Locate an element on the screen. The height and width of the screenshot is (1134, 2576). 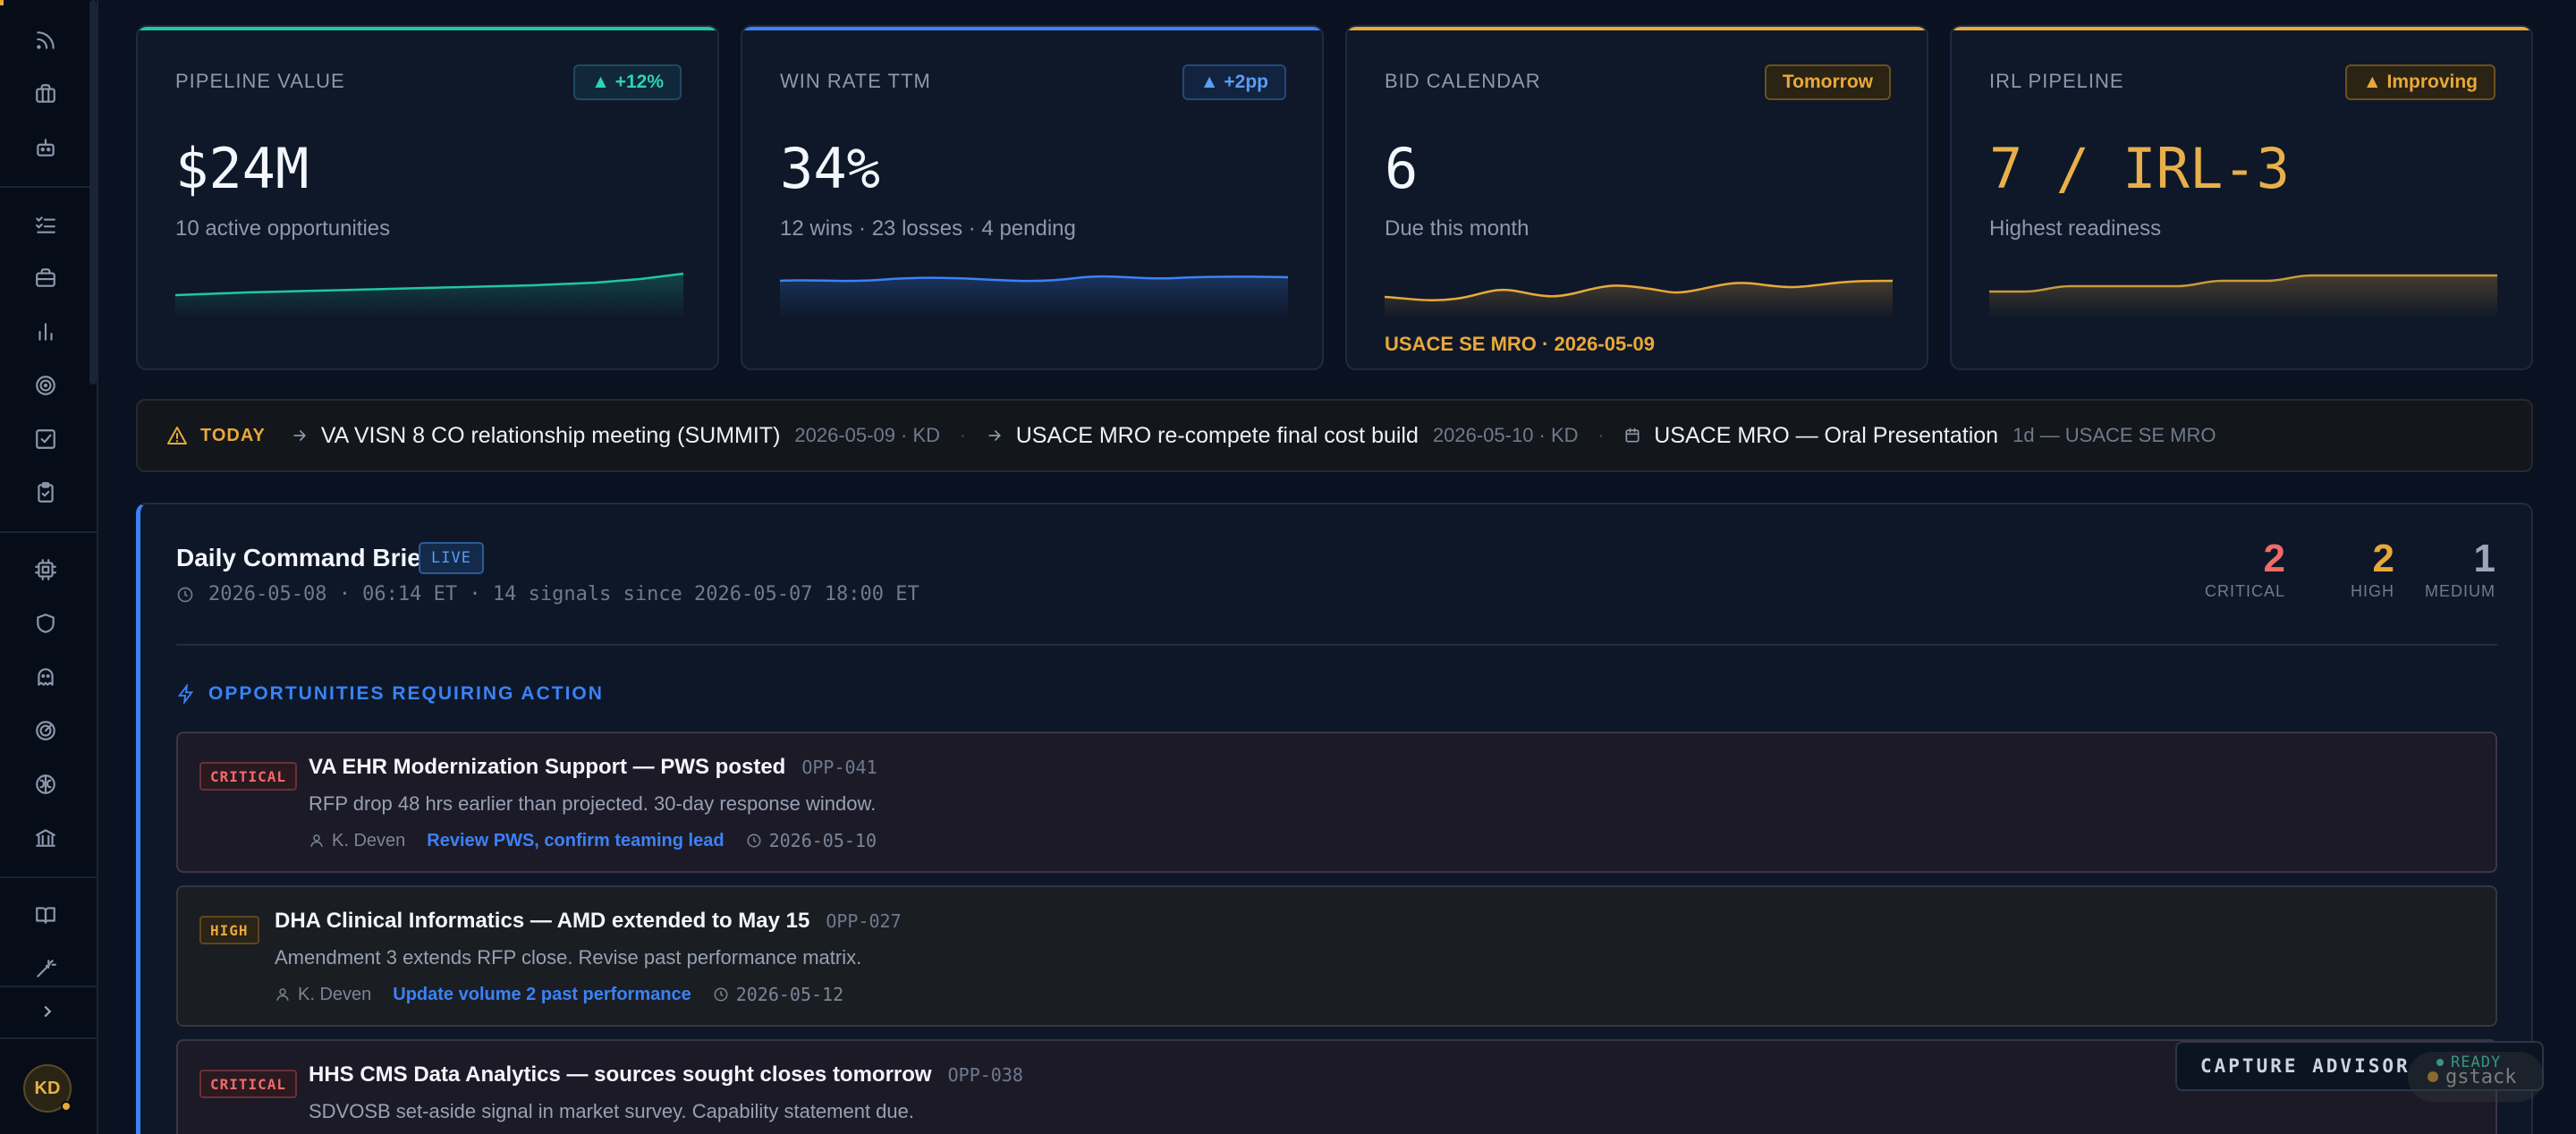
briefcase-alt-icon is located at coordinates (46, 278).